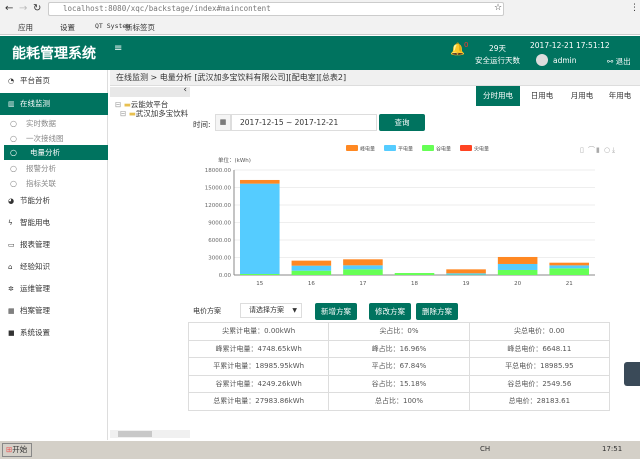 This screenshot has width=640, height=459. What do you see at coordinates (54, 311) in the screenshot?
I see `sidebar-item-archive: ▦ 档案管理` at bounding box center [54, 311].